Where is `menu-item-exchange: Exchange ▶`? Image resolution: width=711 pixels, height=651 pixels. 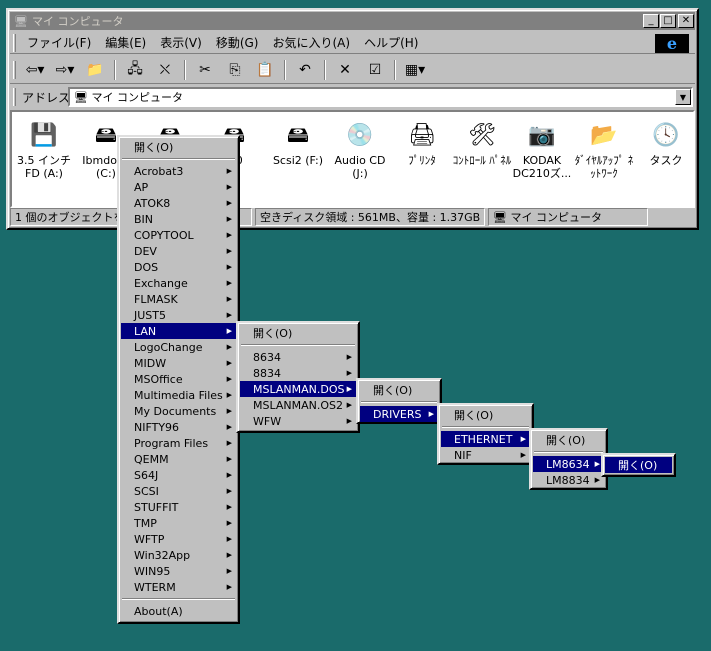 menu-item-exchange: Exchange ▶ is located at coordinates (178, 283).